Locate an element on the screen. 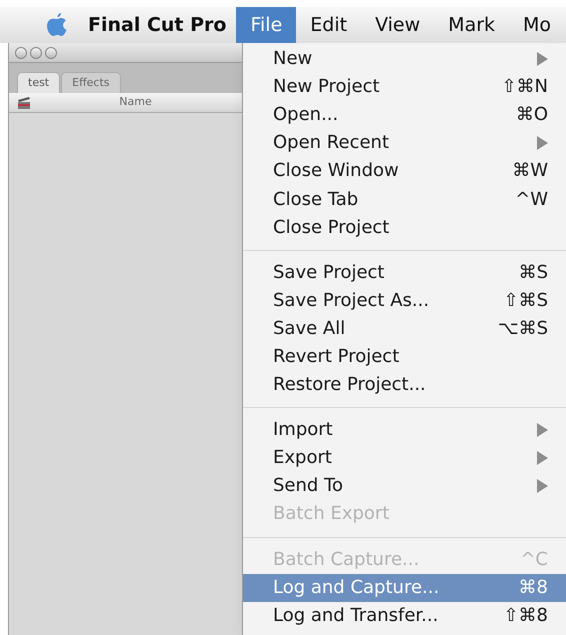 The width and height of the screenshot is (566, 635). clapperboard-icon is located at coordinates (24, 102).